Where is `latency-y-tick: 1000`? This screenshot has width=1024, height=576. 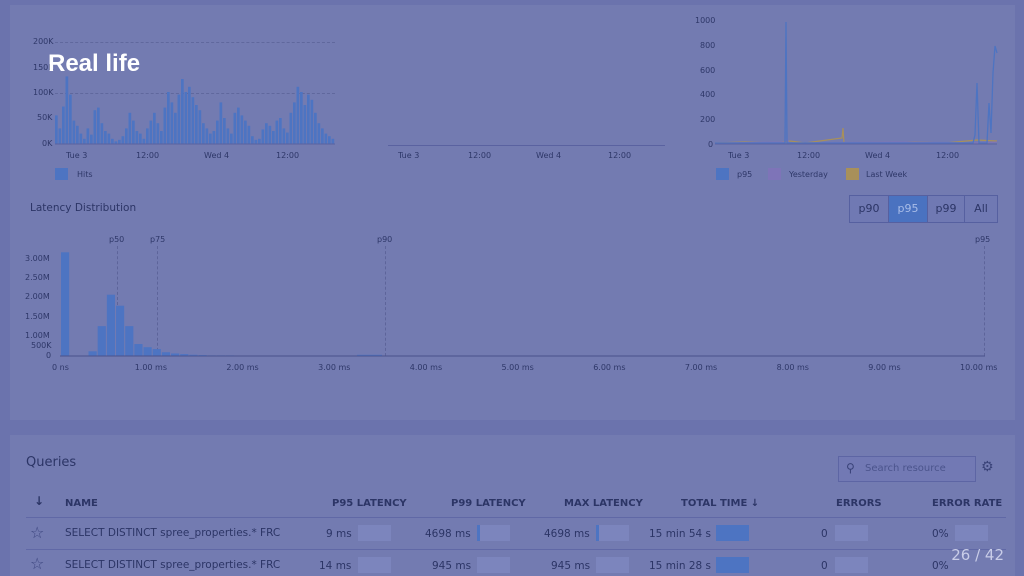 latency-y-tick: 1000 is located at coordinates (705, 20).